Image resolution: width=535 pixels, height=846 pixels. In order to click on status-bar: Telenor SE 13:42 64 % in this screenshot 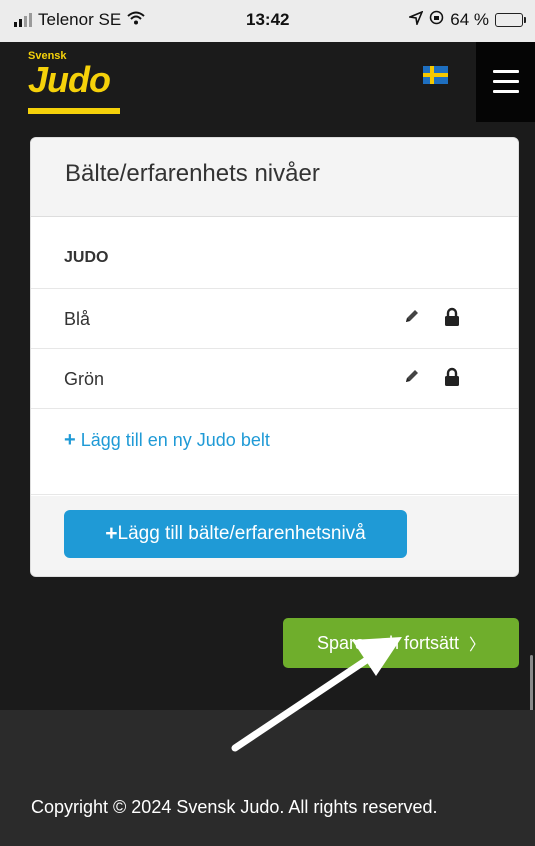, I will do `click(267, 21)`.